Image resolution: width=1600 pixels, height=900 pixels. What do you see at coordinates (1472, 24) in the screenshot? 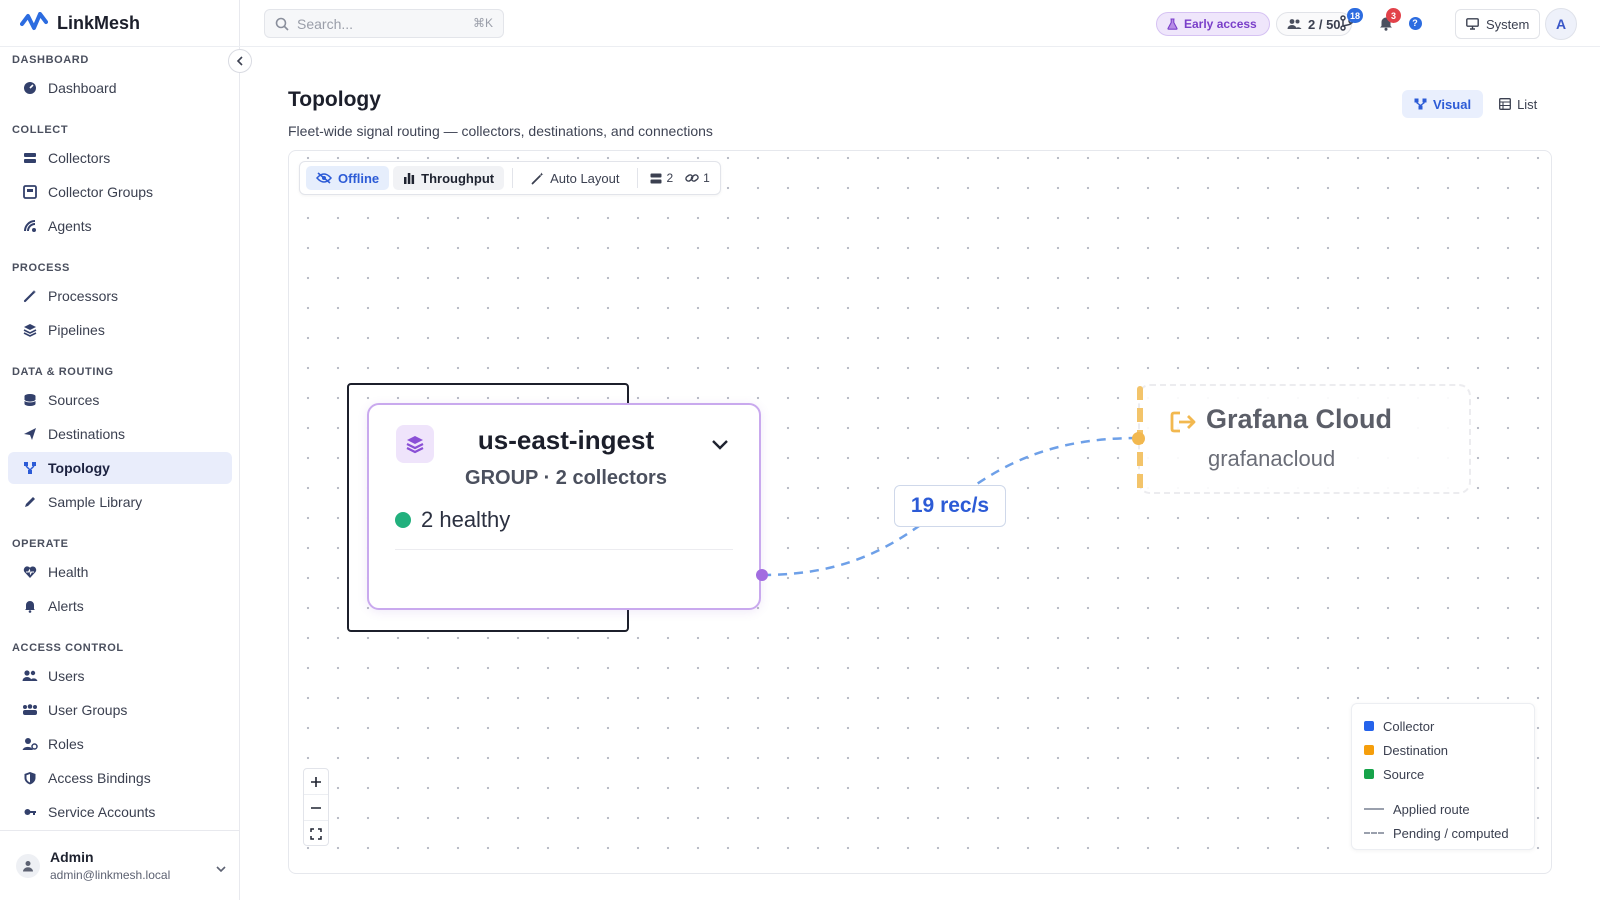
I see `monitor-icon` at bounding box center [1472, 24].